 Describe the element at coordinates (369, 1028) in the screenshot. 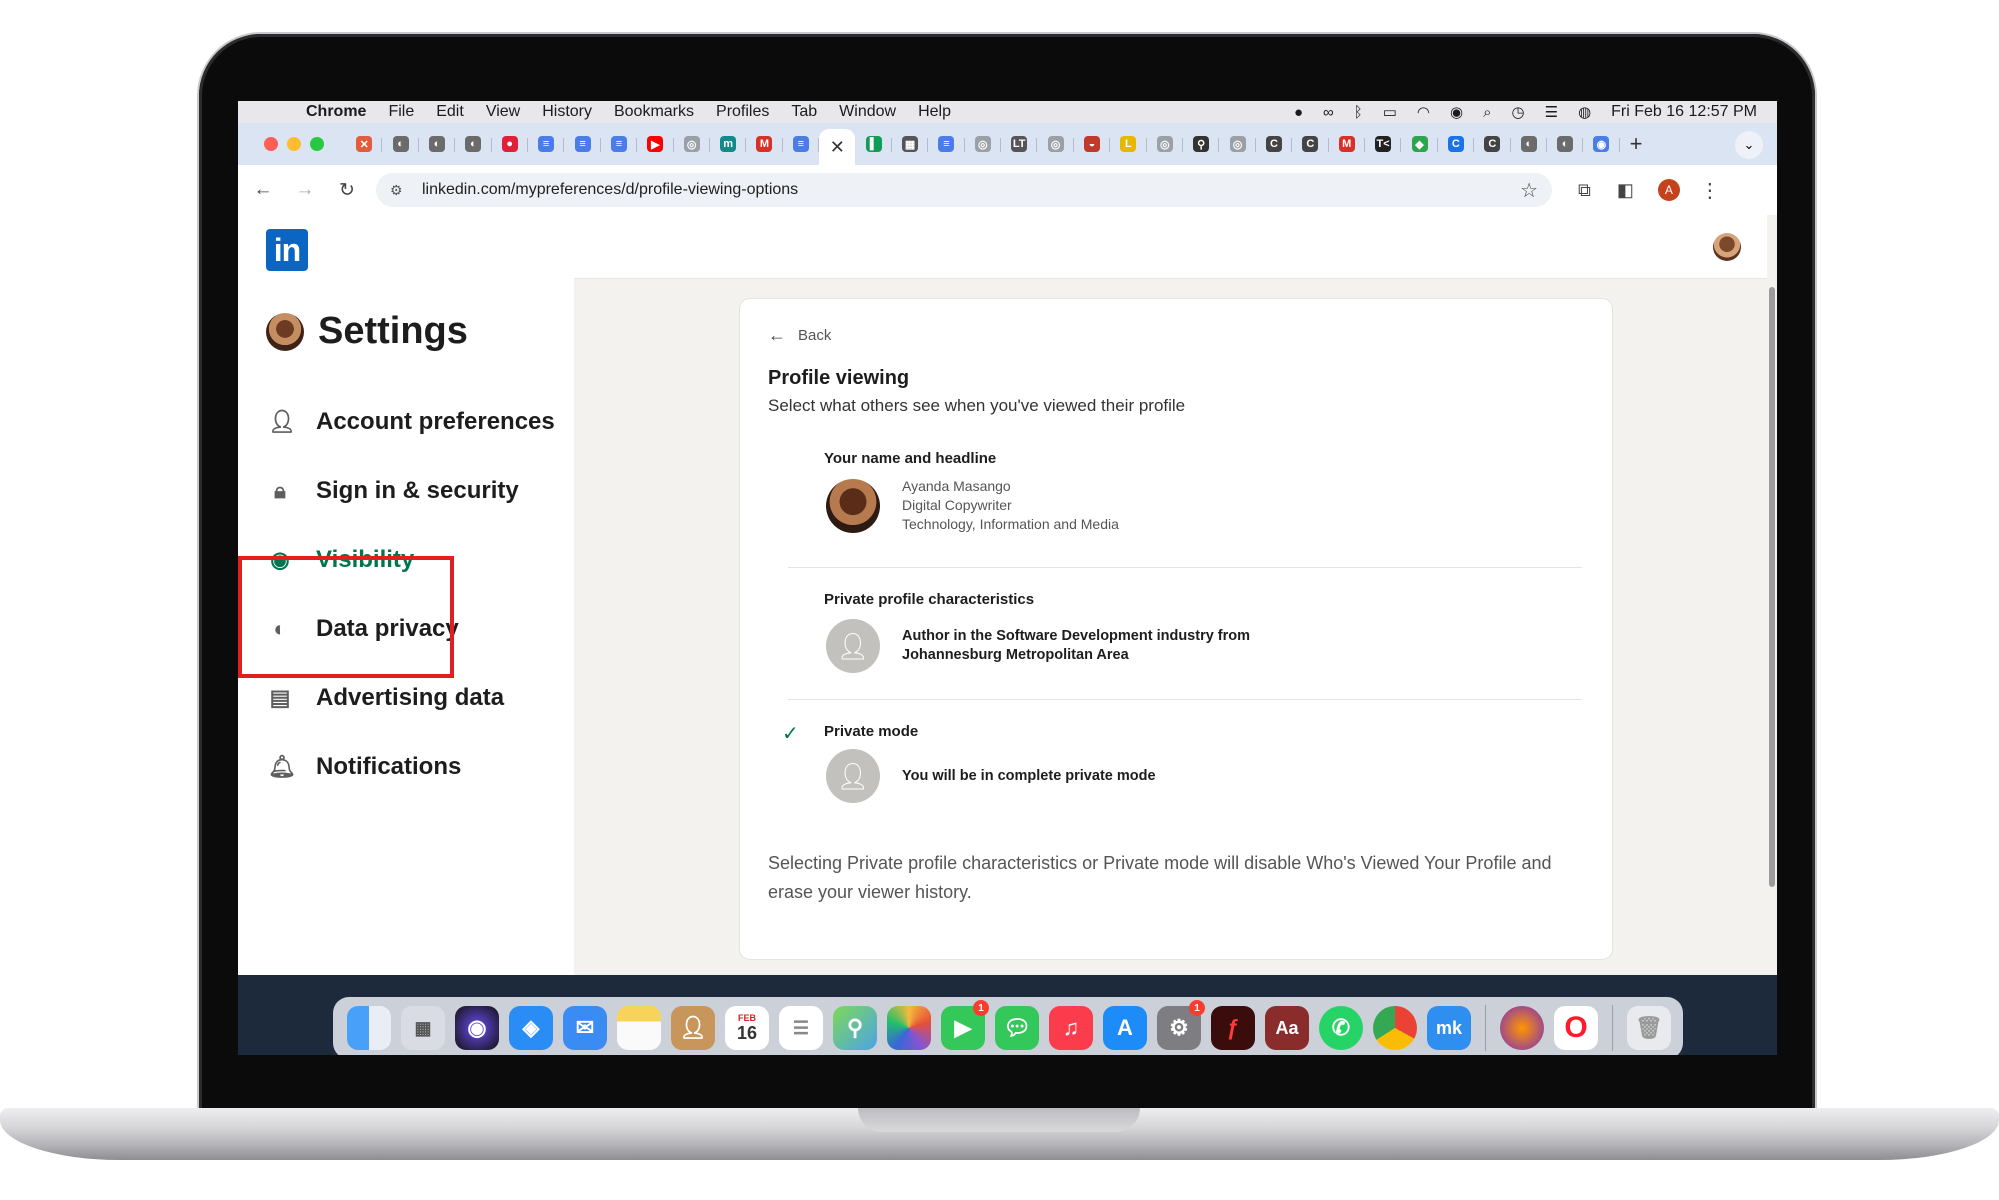

I see `finder-icon` at that location.